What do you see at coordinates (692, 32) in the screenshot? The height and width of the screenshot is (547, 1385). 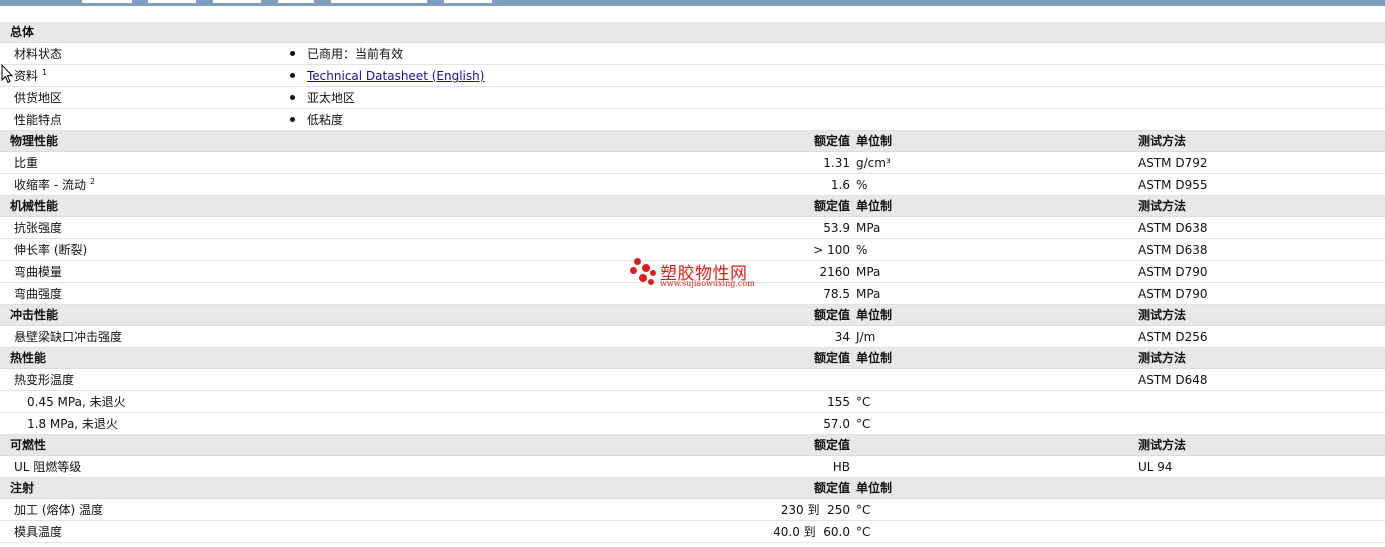 I see `section-header-general: 总体` at bounding box center [692, 32].